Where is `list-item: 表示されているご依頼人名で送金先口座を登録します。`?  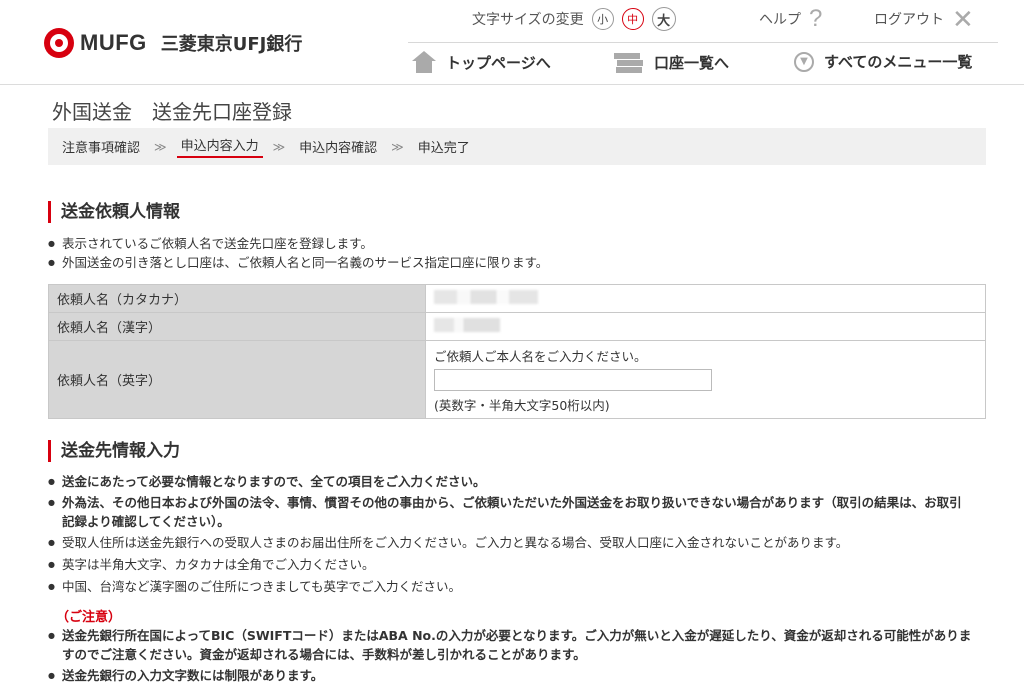
list-item: 表示されているご依頼人名で送金先口座を登録します。 is located at coordinates (298, 243).